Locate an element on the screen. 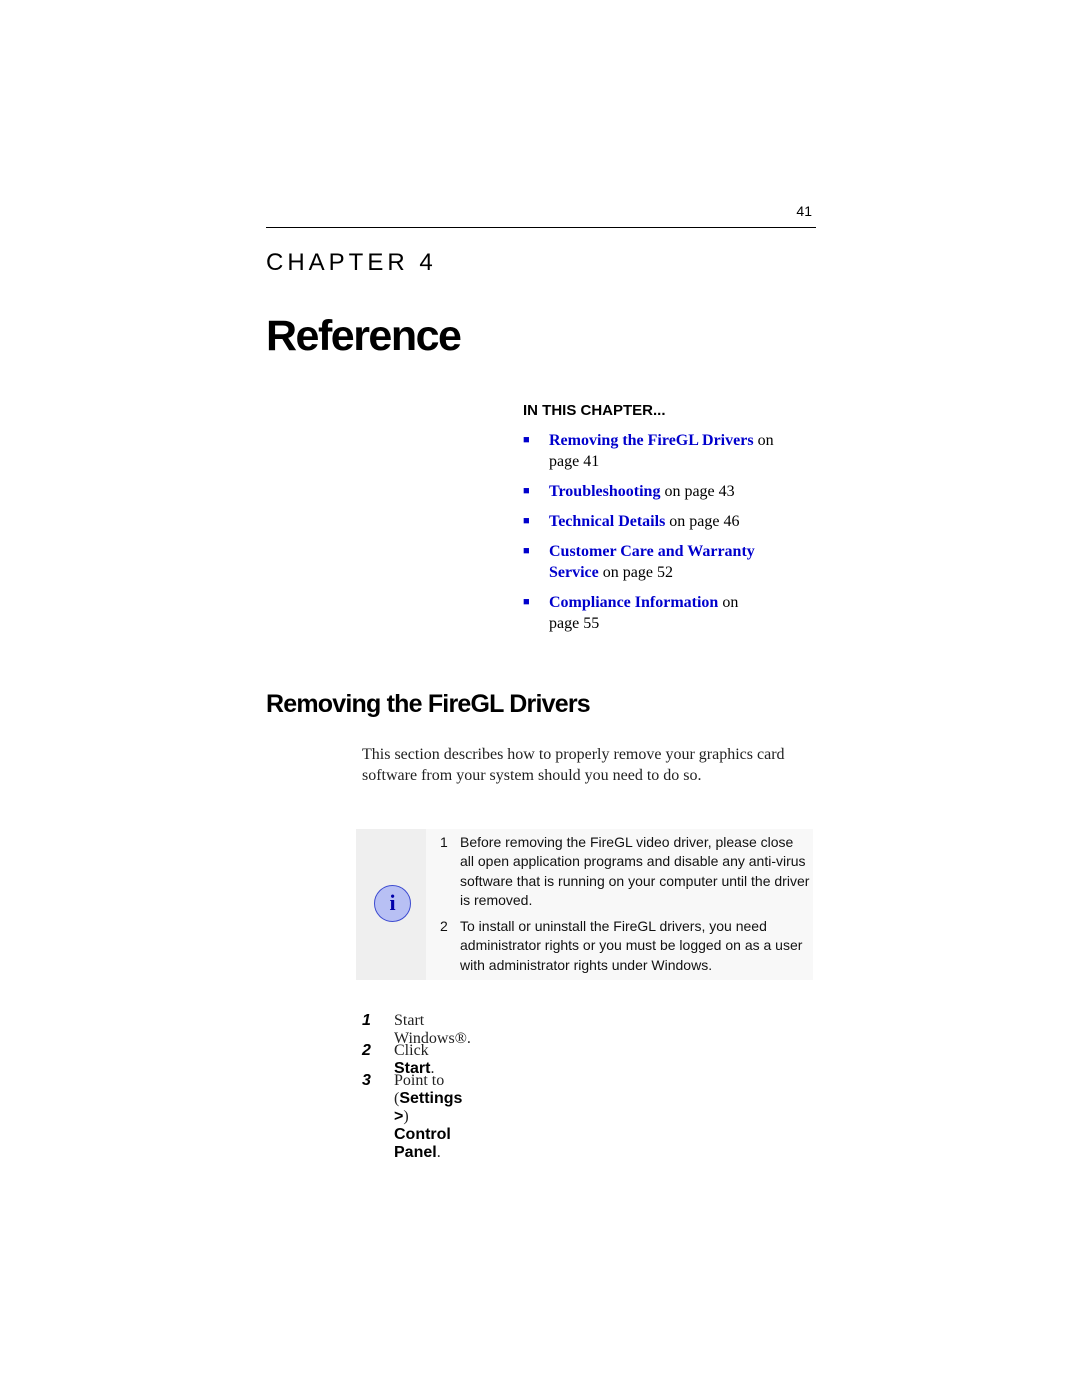 The height and width of the screenshot is (1397, 1080). note-item-number: 2 is located at coordinates (444, 926).